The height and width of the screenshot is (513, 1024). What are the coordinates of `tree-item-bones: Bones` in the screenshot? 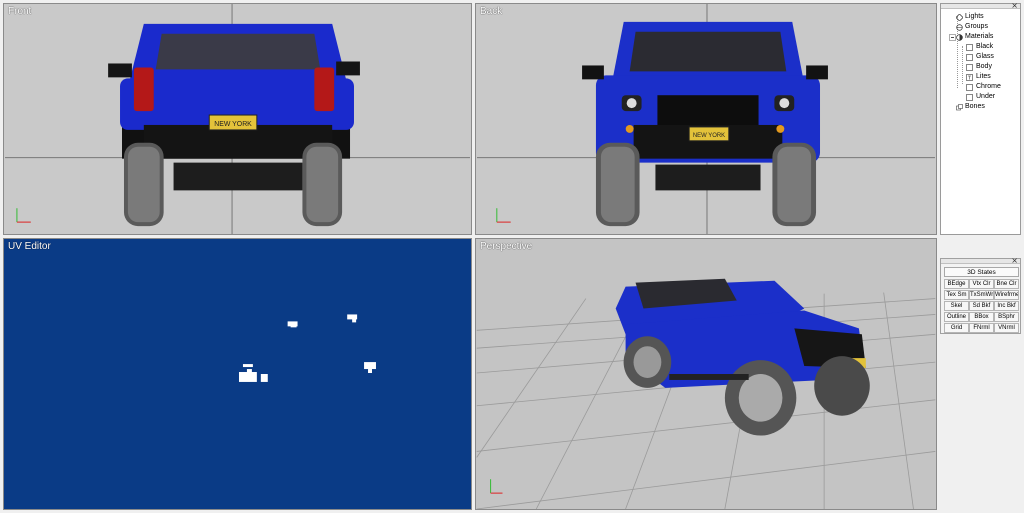 It's located at (980, 107).